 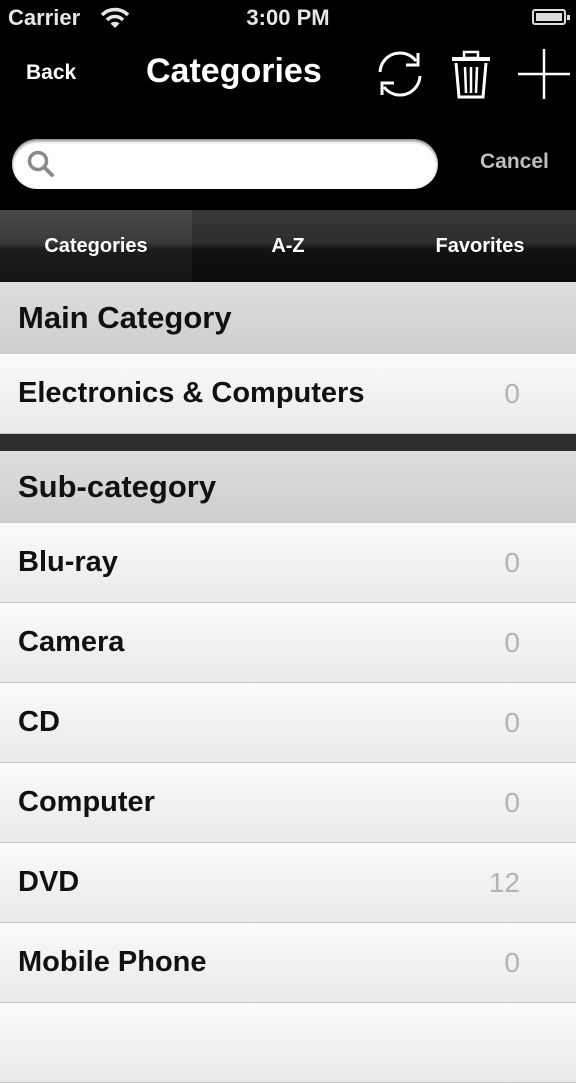 What do you see at coordinates (112, 962) in the screenshot?
I see `row-label: Mobile Phone` at bounding box center [112, 962].